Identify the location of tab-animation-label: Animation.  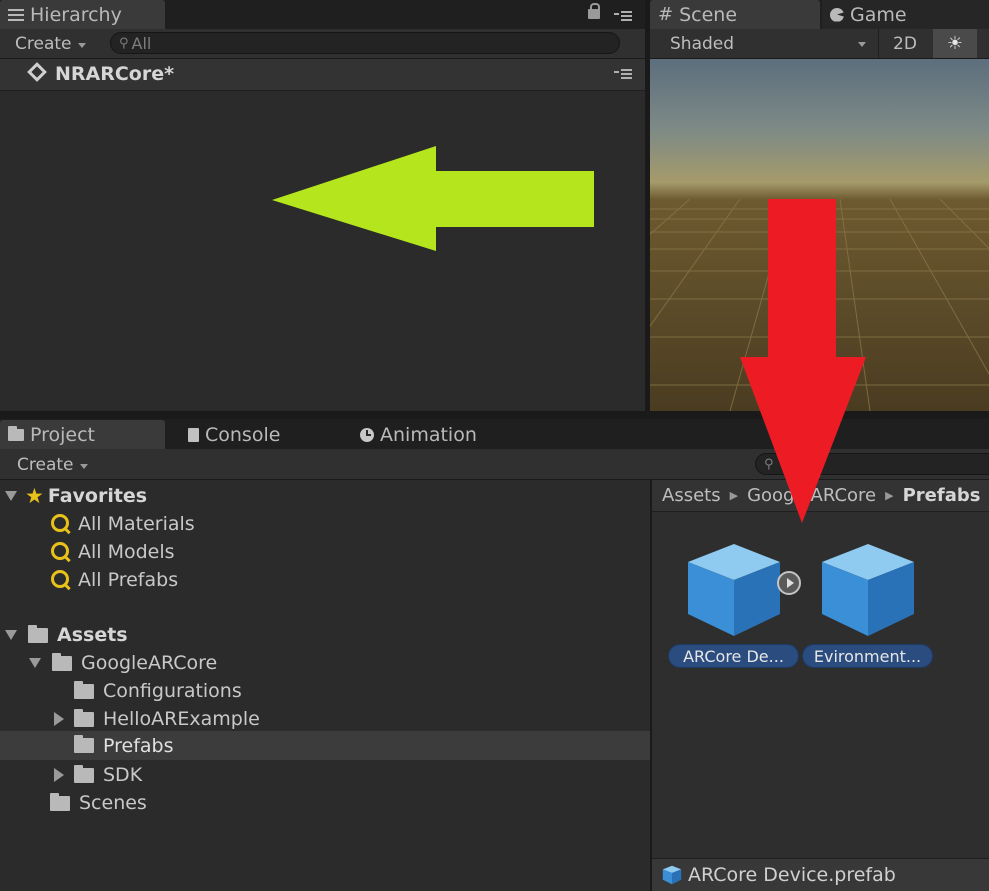
(428, 434).